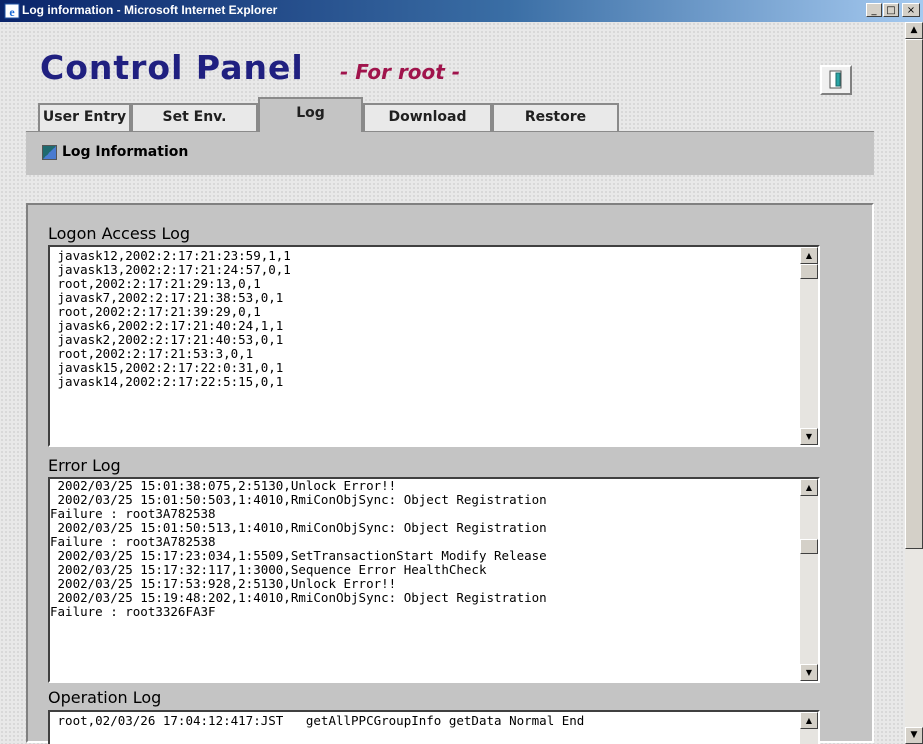  Describe the element at coordinates (911, 10) in the screenshot. I see `close-button: ×` at that location.